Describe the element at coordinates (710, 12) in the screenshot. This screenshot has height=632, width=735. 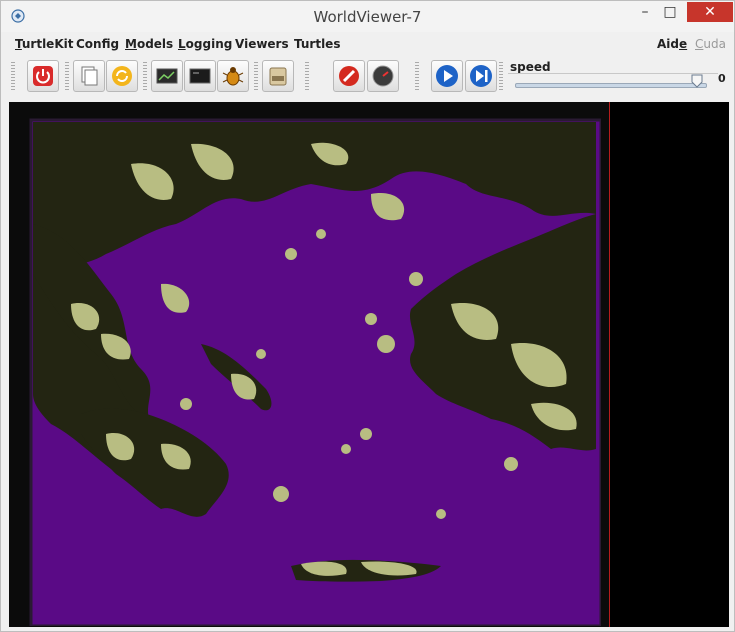
I see `close-button: ✕` at that location.